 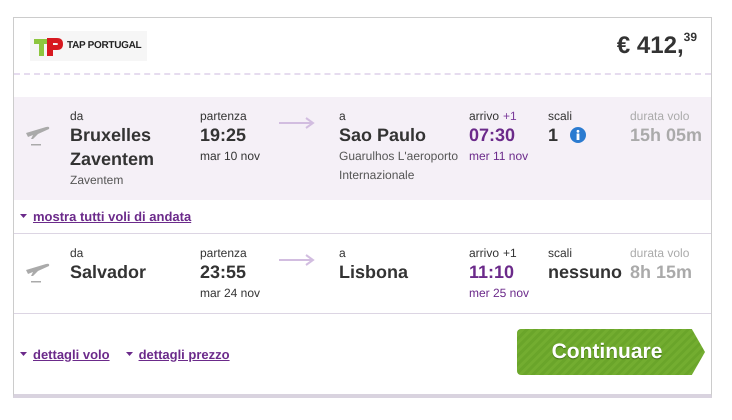 I want to click on airline-name: TAP PORTUGAL, so click(x=104, y=45).